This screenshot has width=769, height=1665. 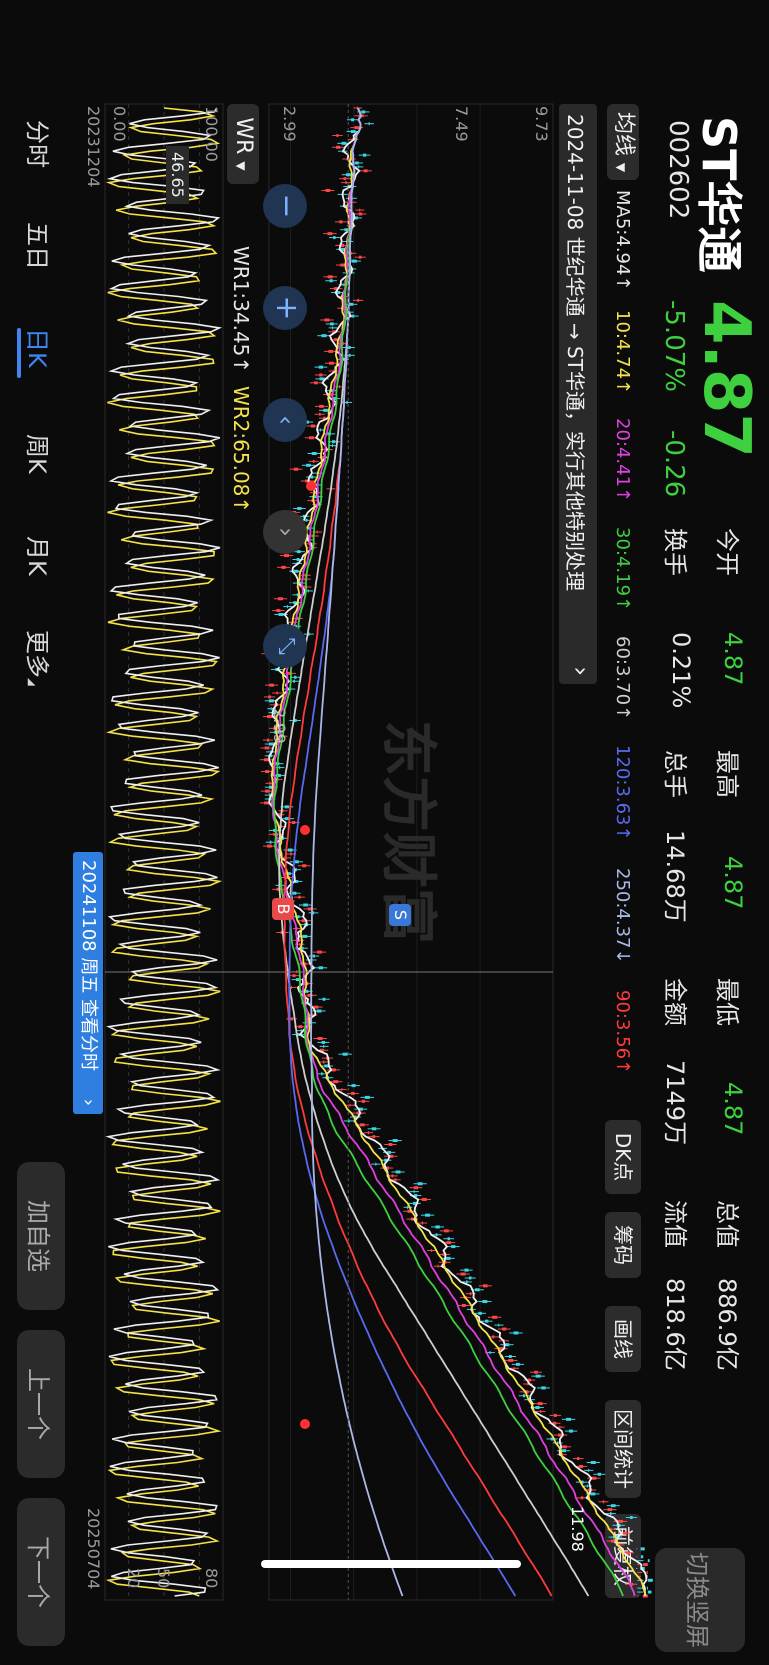 What do you see at coordinates (241, 310) in the screenshot?
I see `wr1-label: WR1:34.45↑` at bounding box center [241, 310].